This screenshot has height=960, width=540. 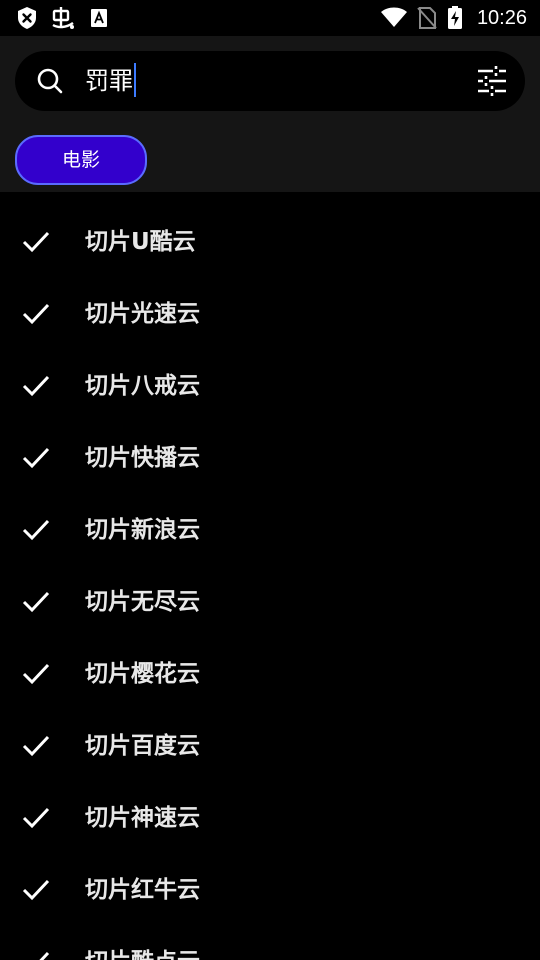 I want to click on list-item: 切片樱花云, so click(x=270, y=660).